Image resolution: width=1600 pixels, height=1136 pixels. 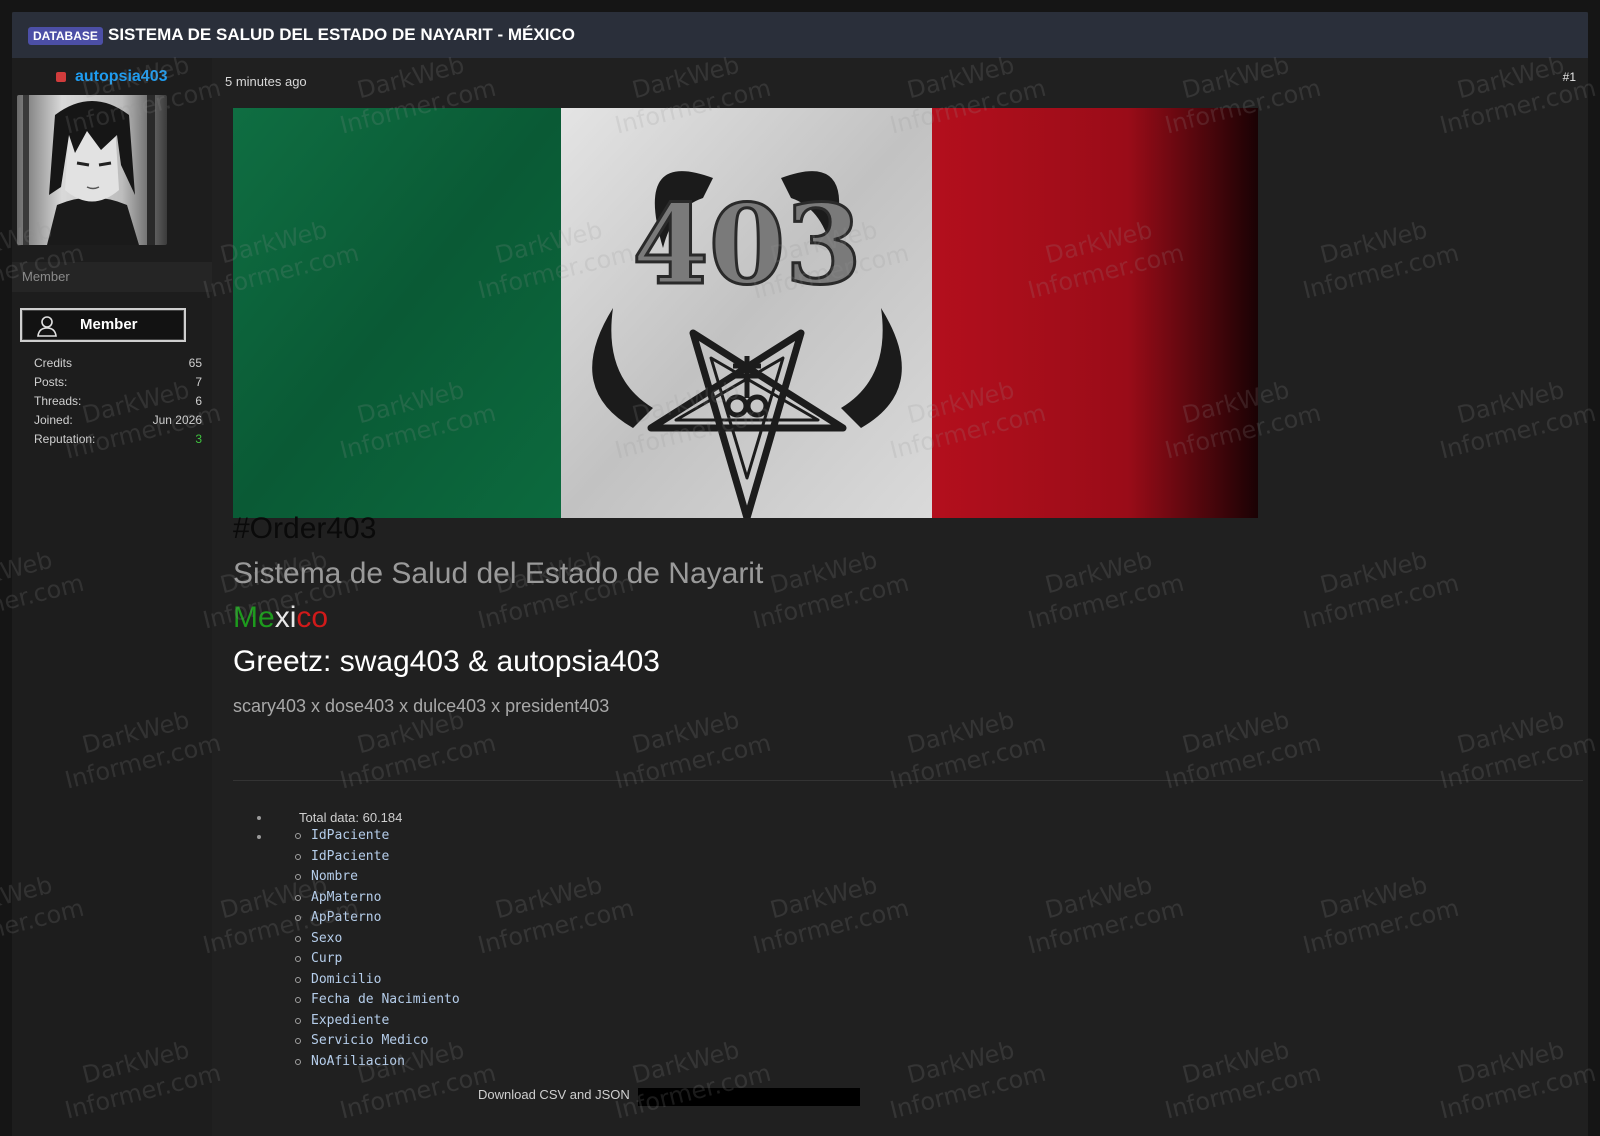 What do you see at coordinates (92, 170) in the screenshot?
I see `avatar` at bounding box center [92, 170].